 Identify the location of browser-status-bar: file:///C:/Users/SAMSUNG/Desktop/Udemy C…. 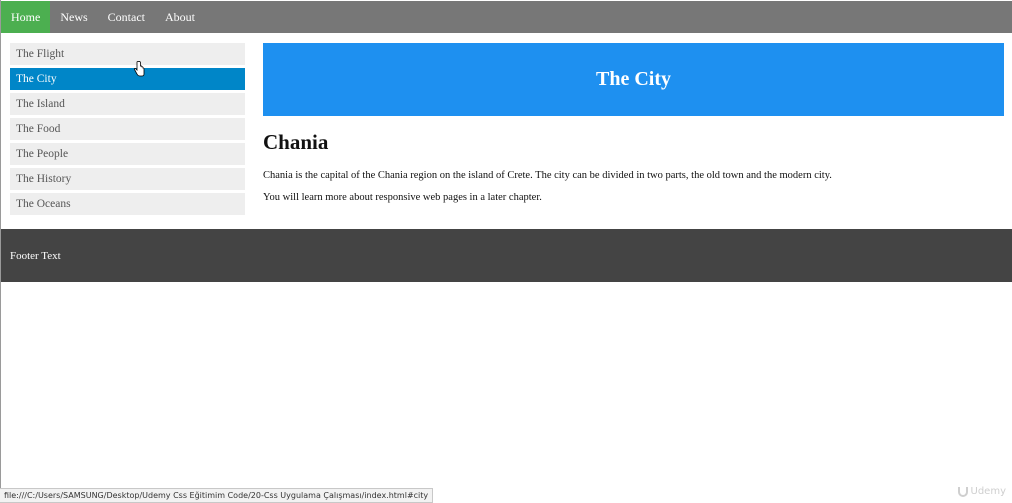
(217, 495).